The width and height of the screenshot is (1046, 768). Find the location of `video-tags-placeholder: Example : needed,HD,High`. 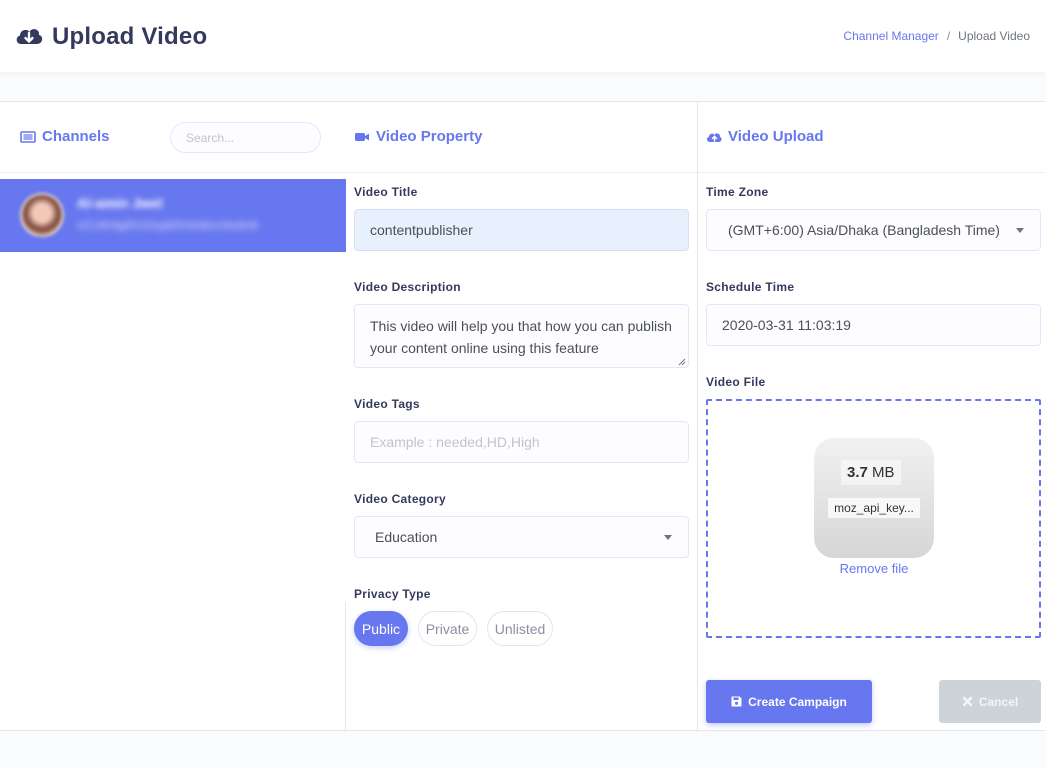

video-tags-placeholder: Example : needed,HD,High is located at coordinates (455, 442).